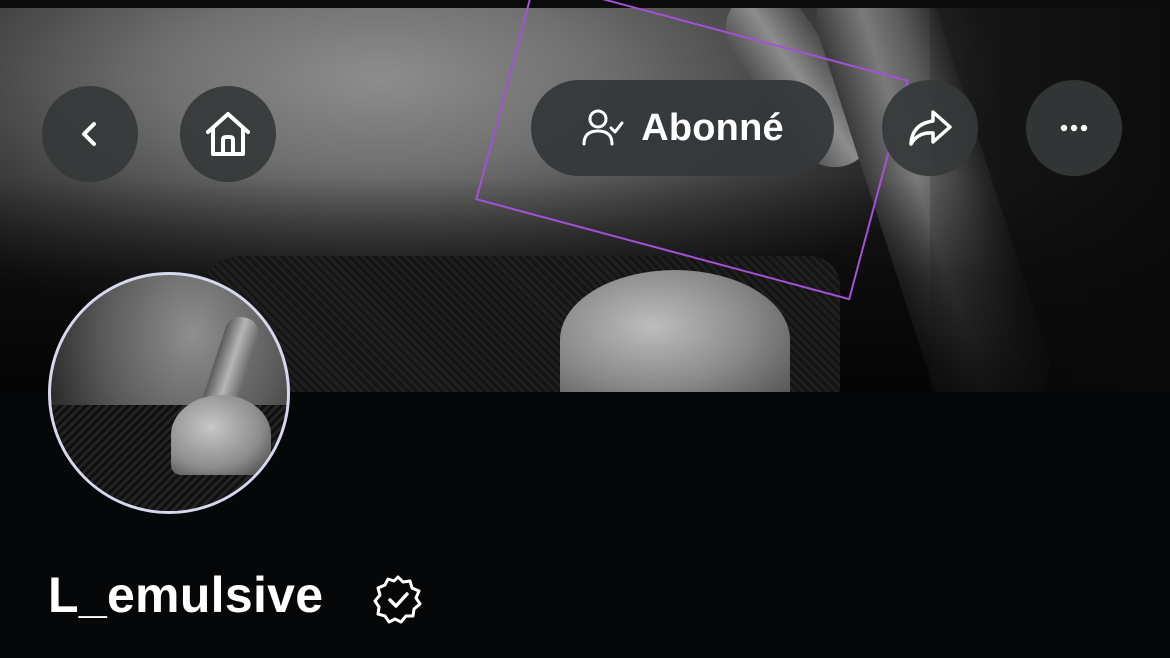 The image size is (1170, 658). I want to click on more-horizontal-icon, so click(1074, 128).